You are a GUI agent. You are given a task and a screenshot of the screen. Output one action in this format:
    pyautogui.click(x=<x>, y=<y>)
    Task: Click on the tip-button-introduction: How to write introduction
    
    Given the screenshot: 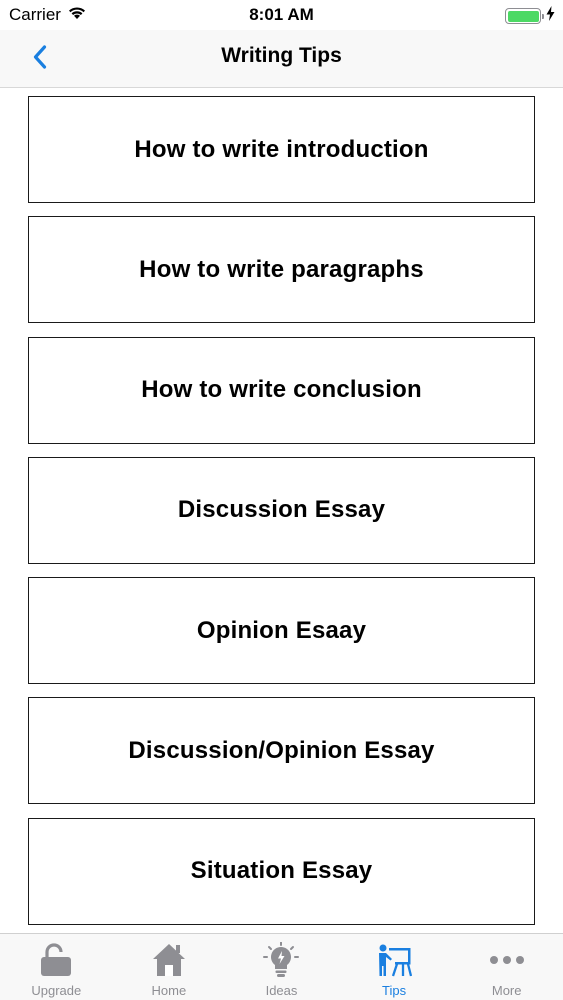 What is the action you would take?
    pyautogui.click(x=281, y=149)
    